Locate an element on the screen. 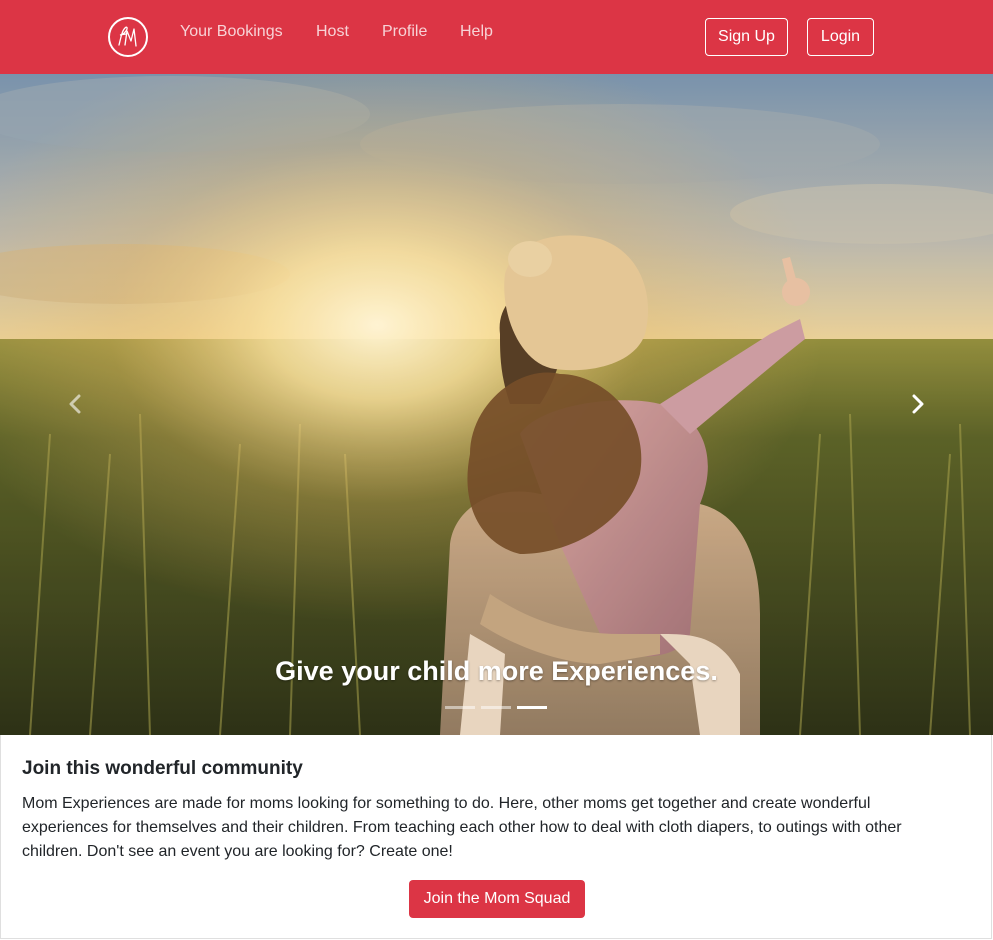  carousel-indicators is located at coordinates (499, 707).